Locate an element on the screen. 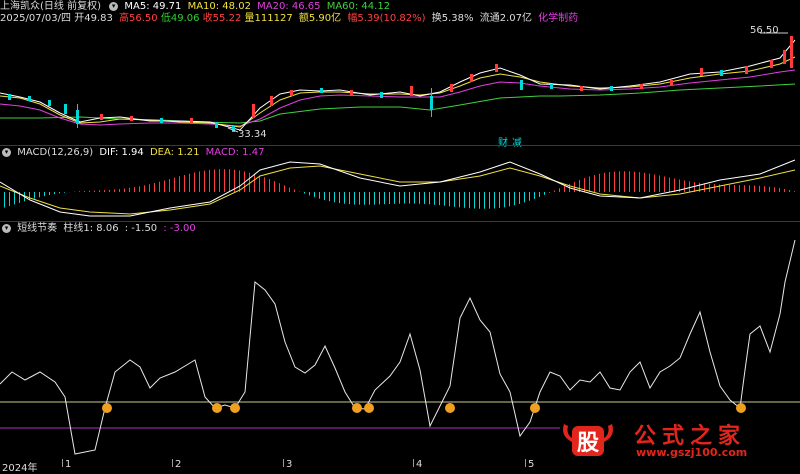 This screenshot has width=800, height=474. bull-logo-icon: 股 is located at coordinates (588, 439).